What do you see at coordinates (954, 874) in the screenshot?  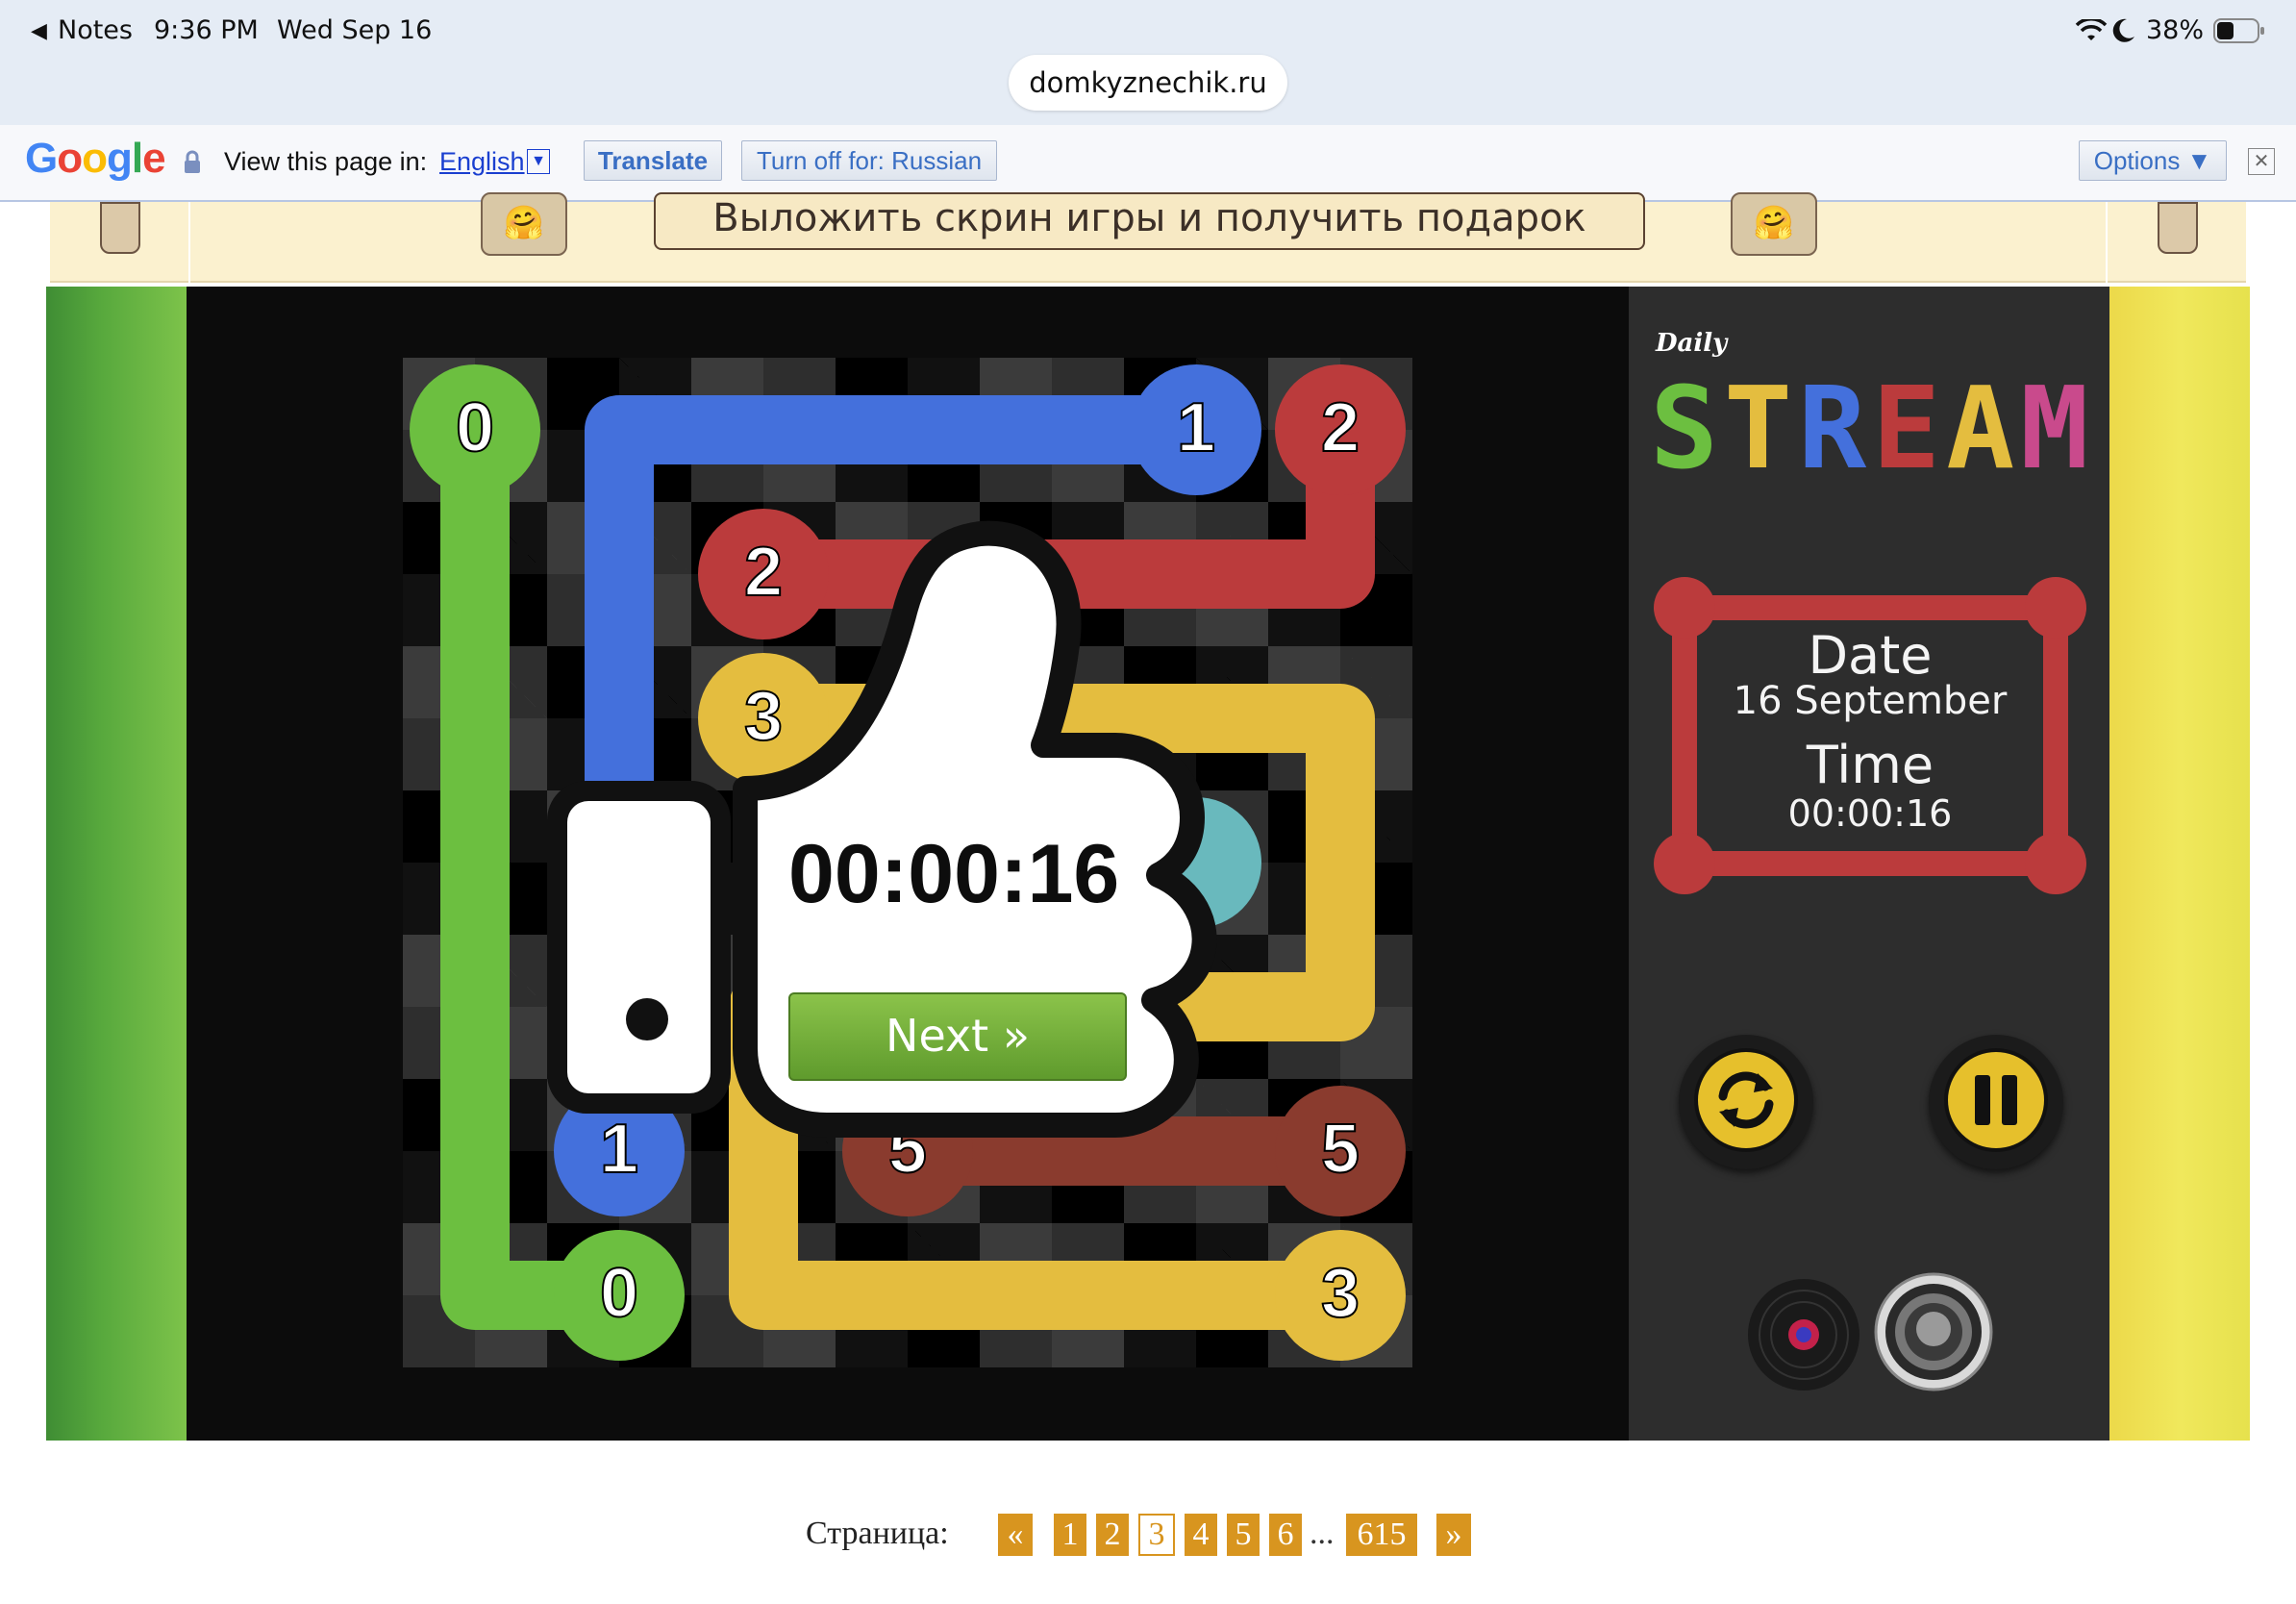 I see `result-time: 00:00:16` at bounding box center [954, 874].